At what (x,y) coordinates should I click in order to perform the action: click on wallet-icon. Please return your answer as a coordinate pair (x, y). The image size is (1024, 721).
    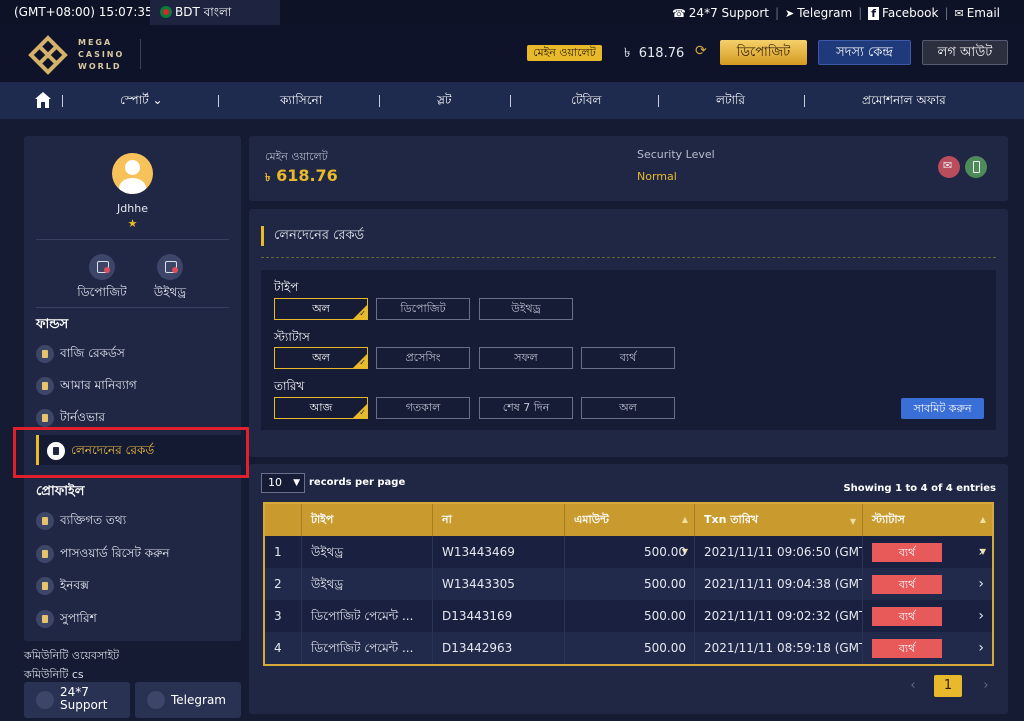
    Looking at the image, I should click on (45, 385).